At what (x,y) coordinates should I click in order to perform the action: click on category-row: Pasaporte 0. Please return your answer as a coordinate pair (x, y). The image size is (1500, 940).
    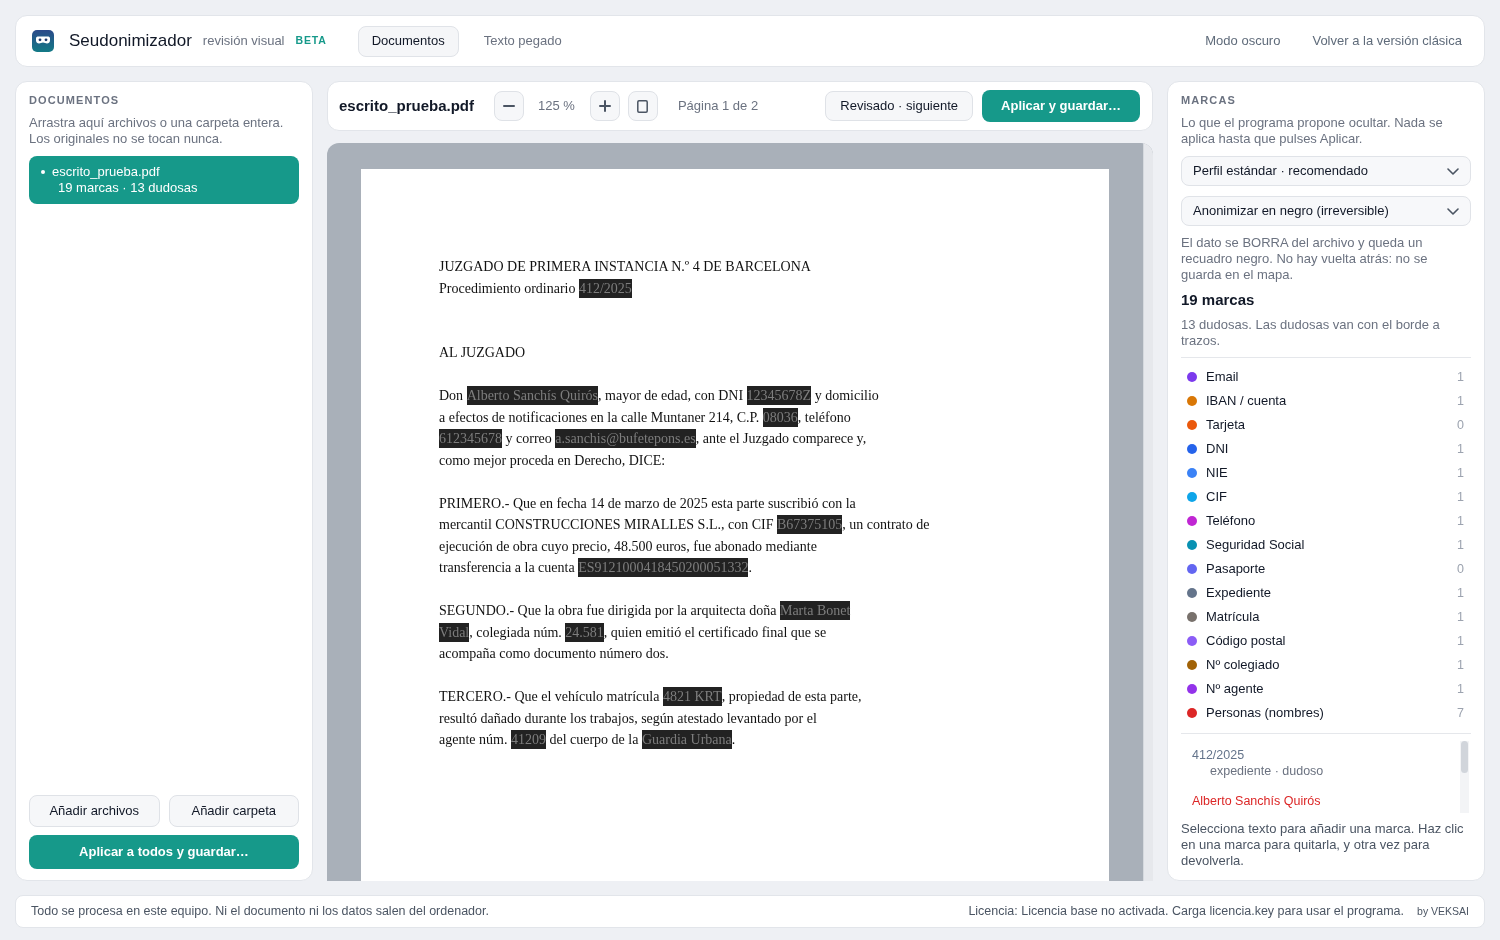
    Looking at the image, I should click on (1326, 569).